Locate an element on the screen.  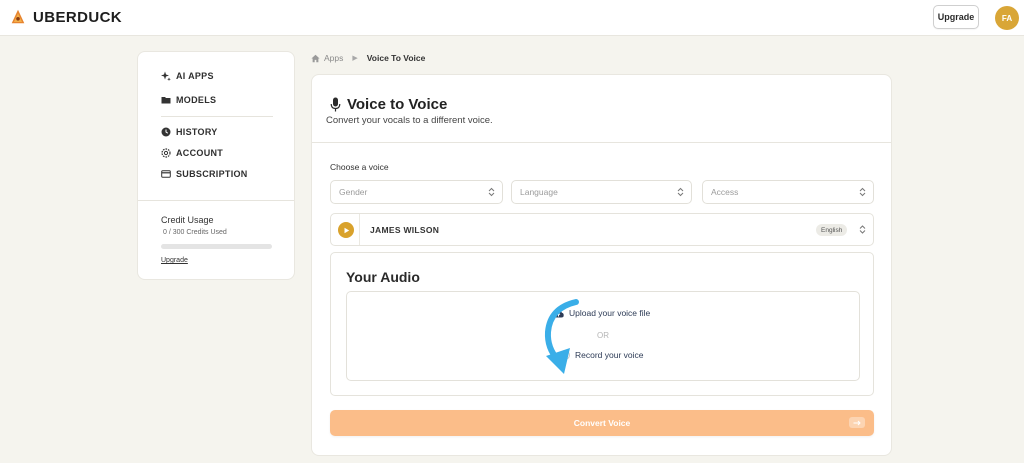
language-select: Language is located at coordinates (601, 192).